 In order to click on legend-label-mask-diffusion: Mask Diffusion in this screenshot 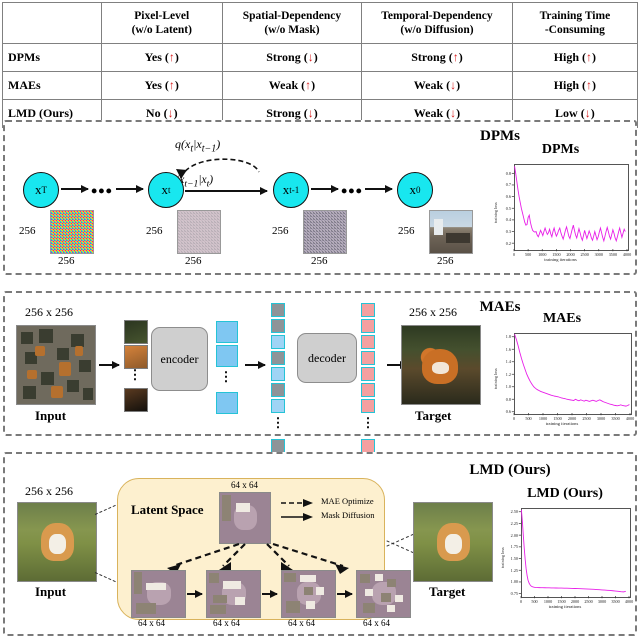, I will do `click(348, 515)`.